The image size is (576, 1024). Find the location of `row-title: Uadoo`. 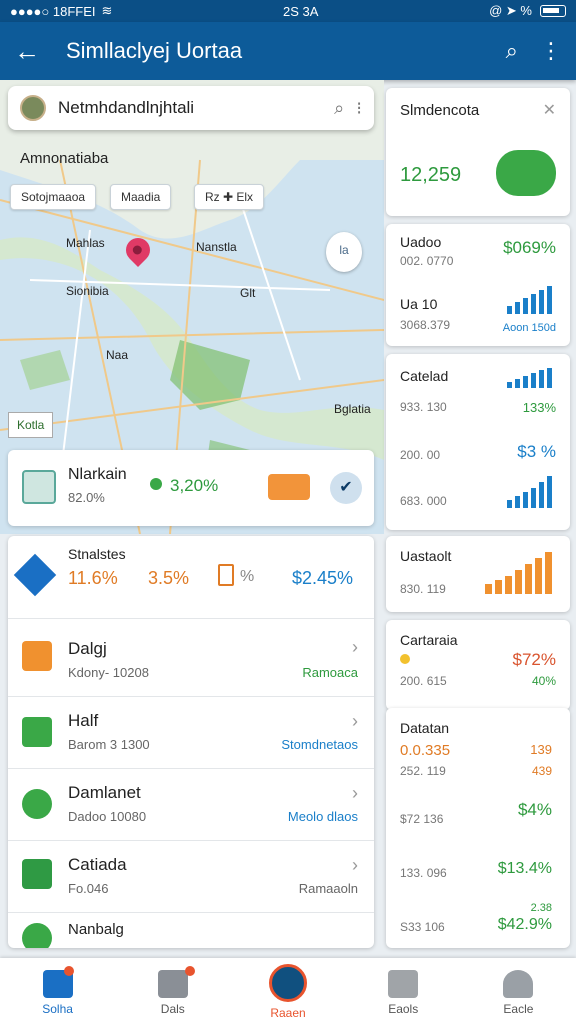

row-title: Uadoo is located at coordinates (421, 242).